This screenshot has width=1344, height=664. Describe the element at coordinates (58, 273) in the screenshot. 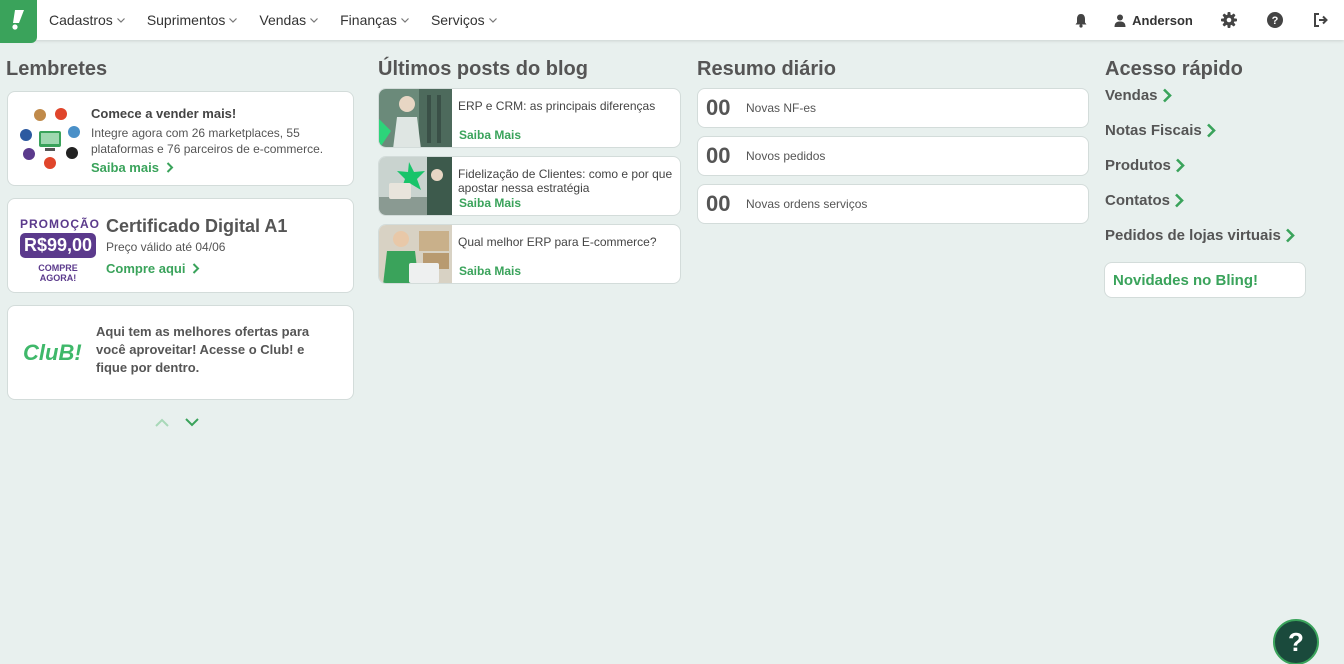

I see `promo-buy-now: COMPRE AGORA!` at that location.